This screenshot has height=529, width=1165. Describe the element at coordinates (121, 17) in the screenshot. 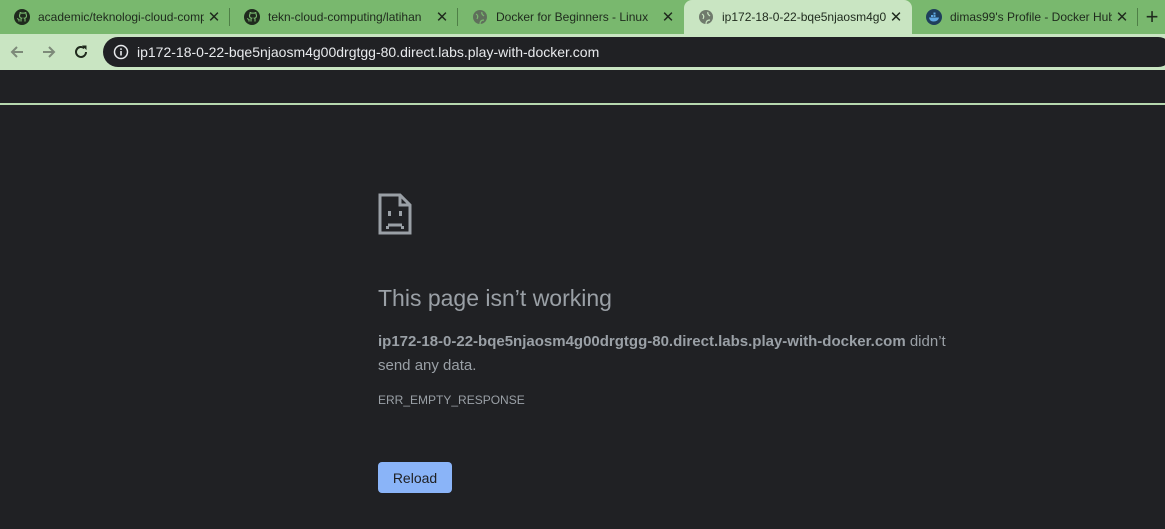

I see `tab-title: academic/teknologi-cloud-computing` at that location.